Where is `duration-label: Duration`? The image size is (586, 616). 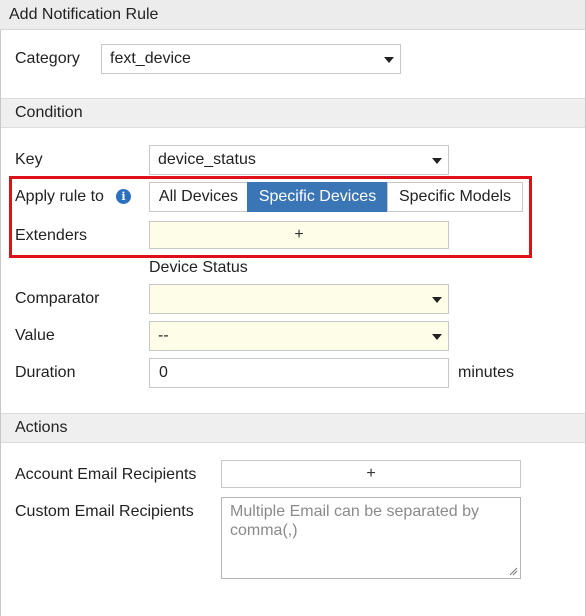
duration-label: Duration is located at coordinates (45, 372).